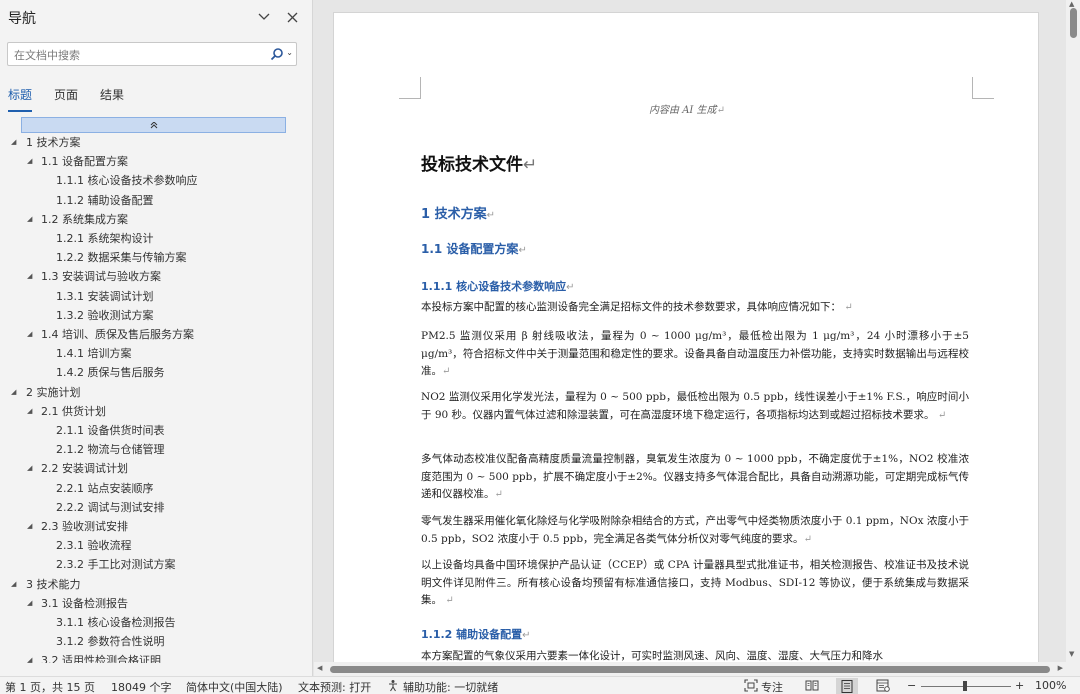 The image size is (1080, 694). Describe the element at coordinates (101, 276) in the screenshot. I see `nav-tree-item-label: 1.3 安装调试与验收方案` at that location.